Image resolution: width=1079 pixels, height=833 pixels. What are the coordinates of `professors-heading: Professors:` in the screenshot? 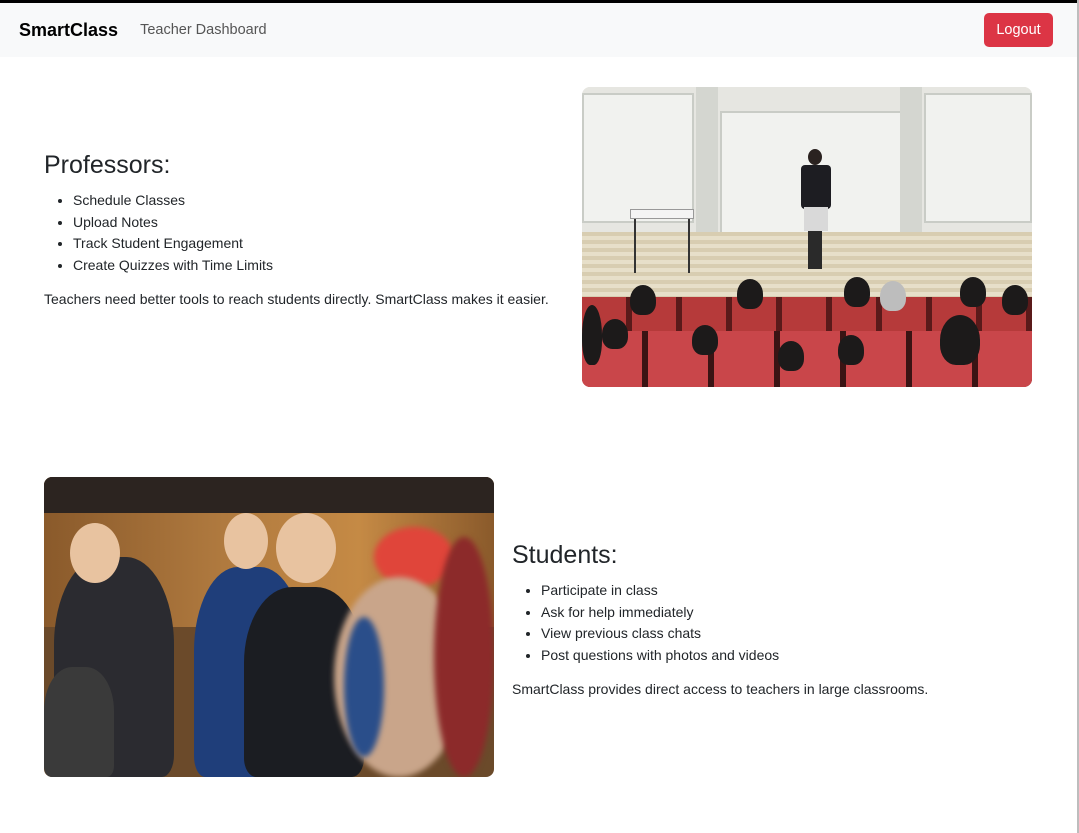 It's located at (107, 165).